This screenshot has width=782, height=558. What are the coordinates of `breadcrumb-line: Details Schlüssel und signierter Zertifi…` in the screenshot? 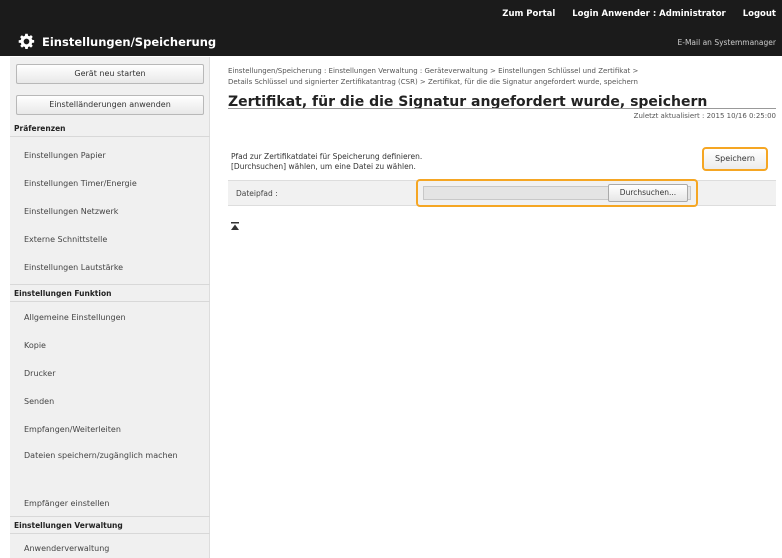 It's located at (502, 82).